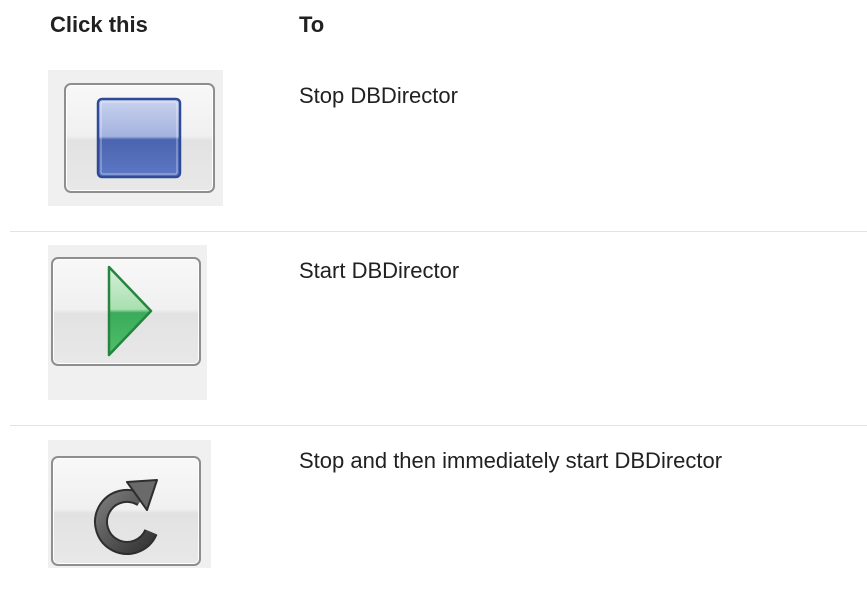 The height and width of the screenshot is (589, 867). Describe the element at coordinates (433, 25) in the screenshot. I see `table-header: Click this To` at that location.